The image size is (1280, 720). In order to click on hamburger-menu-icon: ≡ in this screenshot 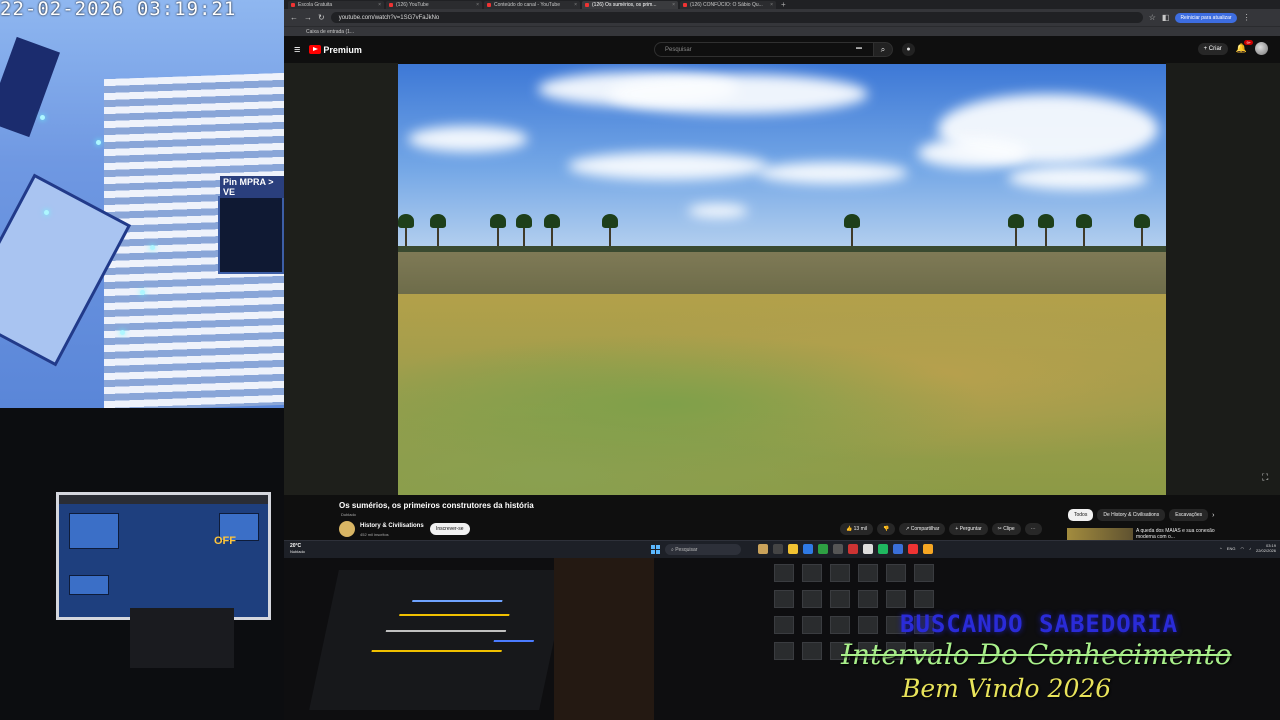, I will do `click(297, 50)`.